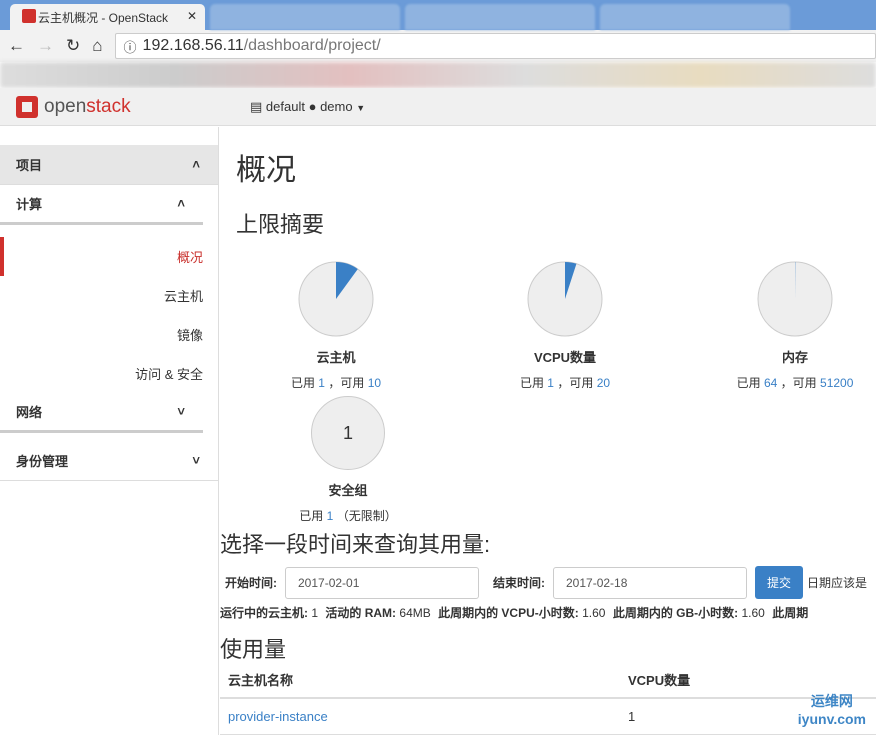  I want to click on back-icon: ←, so click(16, 46).